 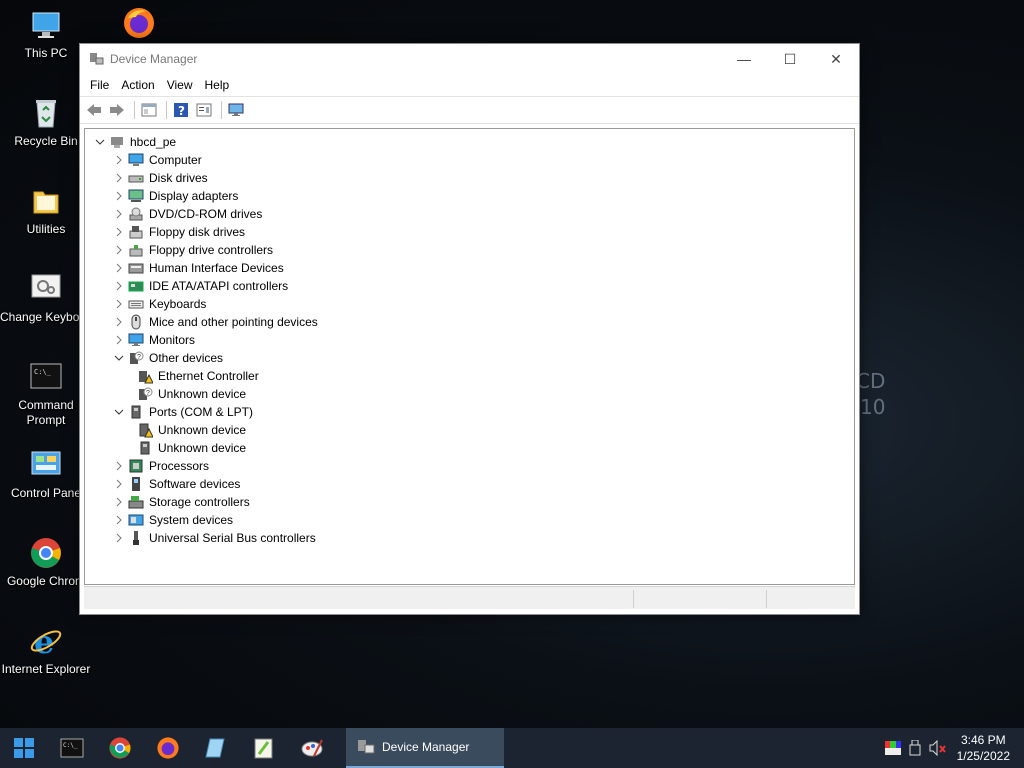 I want to click on tree-item: Mice and other pointing devices, so click(x=215, y=322).